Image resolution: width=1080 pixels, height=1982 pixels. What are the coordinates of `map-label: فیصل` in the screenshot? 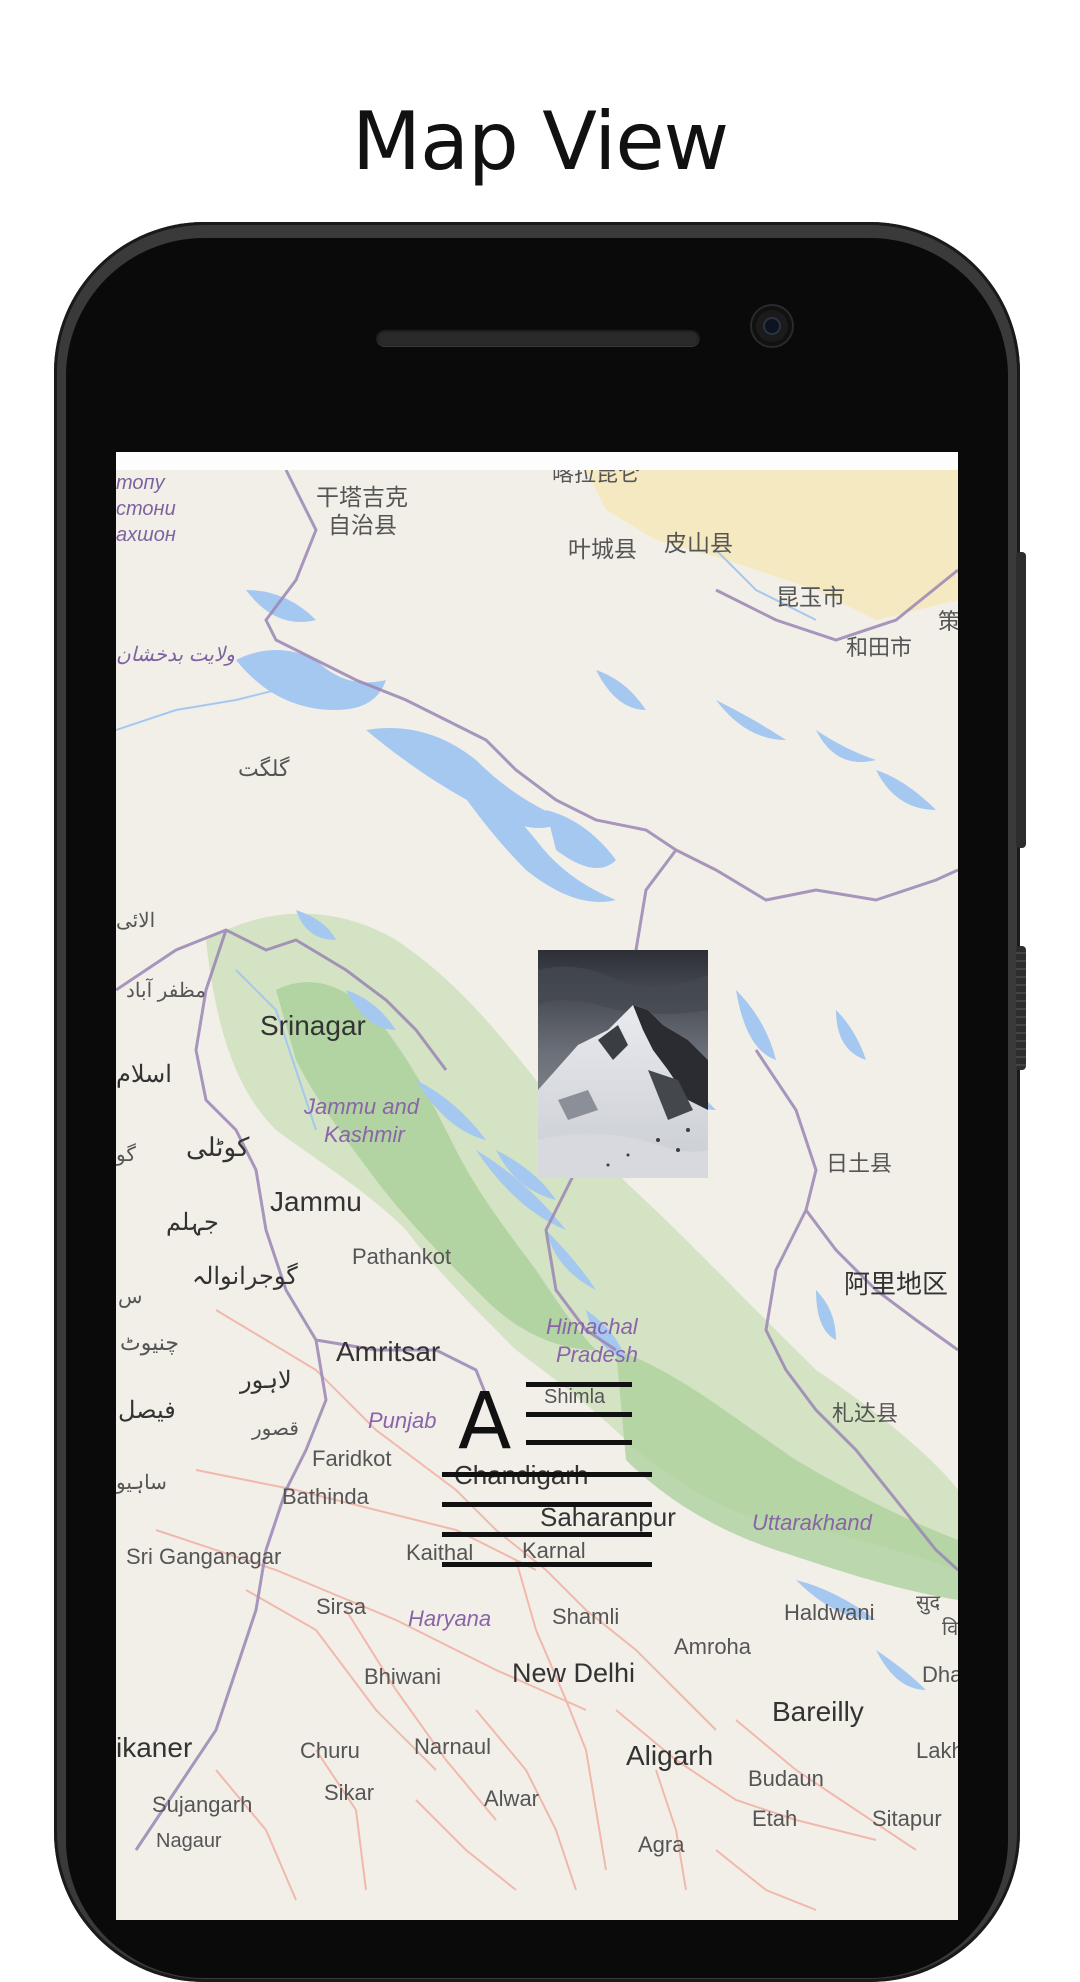 It's located at (147, 1410).